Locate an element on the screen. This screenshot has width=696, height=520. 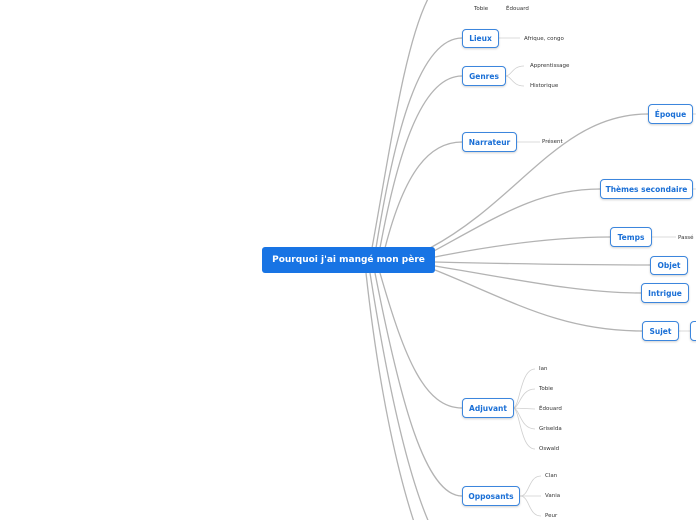
topic-narrateur: Narrateur is located at coordinates (489, 142).